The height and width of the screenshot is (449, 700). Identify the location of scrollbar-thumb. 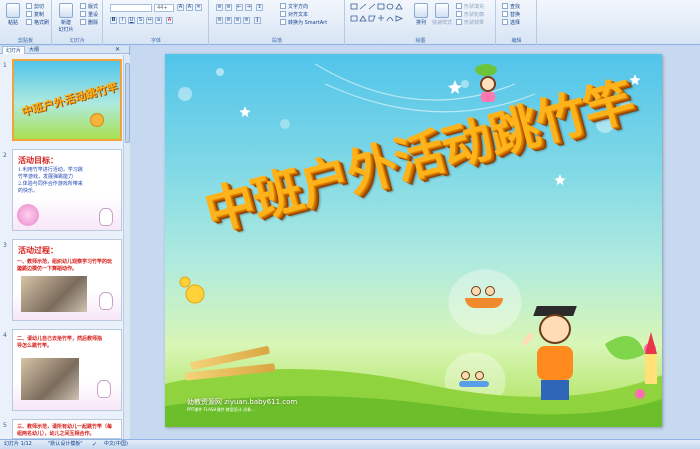
(127, 103).